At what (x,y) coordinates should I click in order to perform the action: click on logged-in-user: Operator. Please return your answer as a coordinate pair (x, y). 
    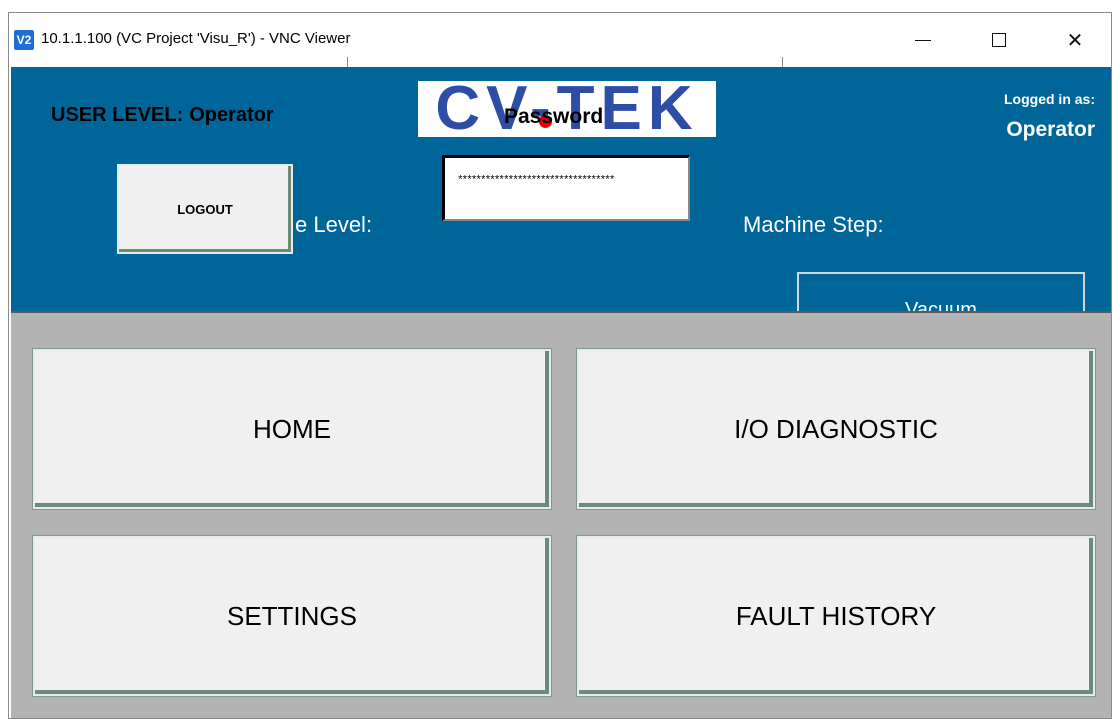
    Looking at the image, I should click on (1050, 129).